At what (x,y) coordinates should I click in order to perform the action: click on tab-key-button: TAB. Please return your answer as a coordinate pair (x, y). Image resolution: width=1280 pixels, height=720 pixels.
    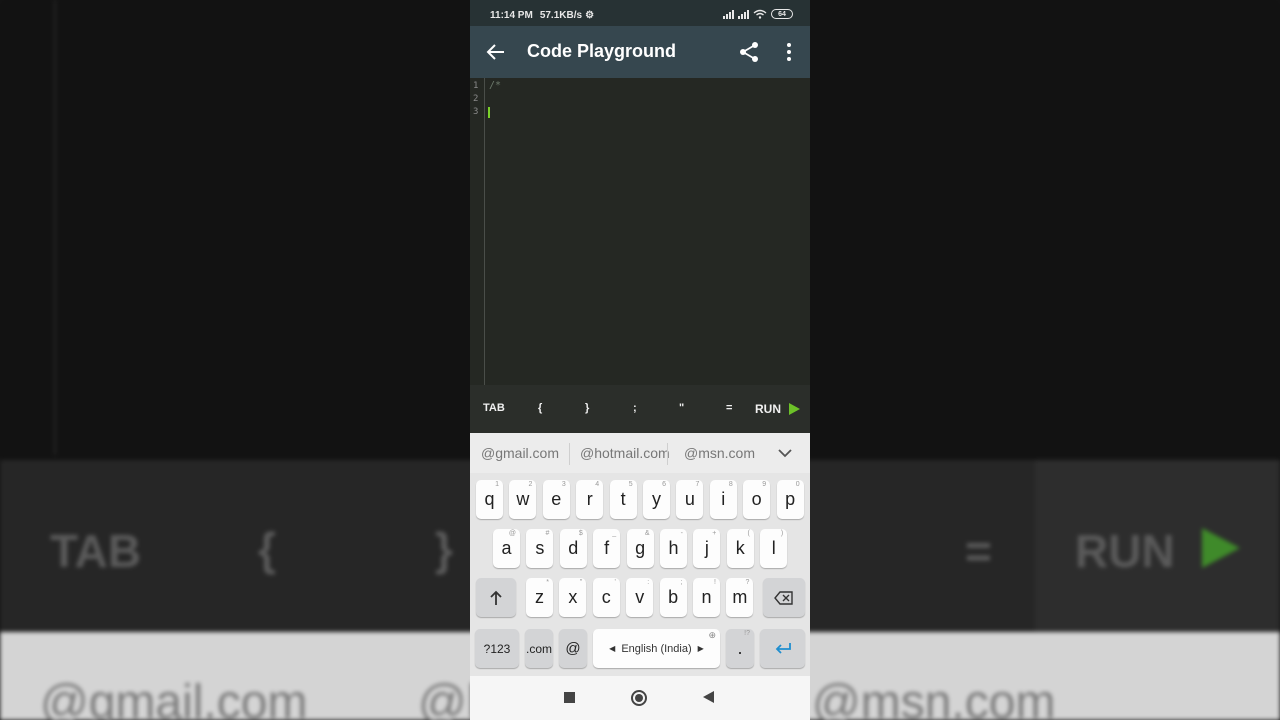
    Looking at the image, I should click on (494, 408).